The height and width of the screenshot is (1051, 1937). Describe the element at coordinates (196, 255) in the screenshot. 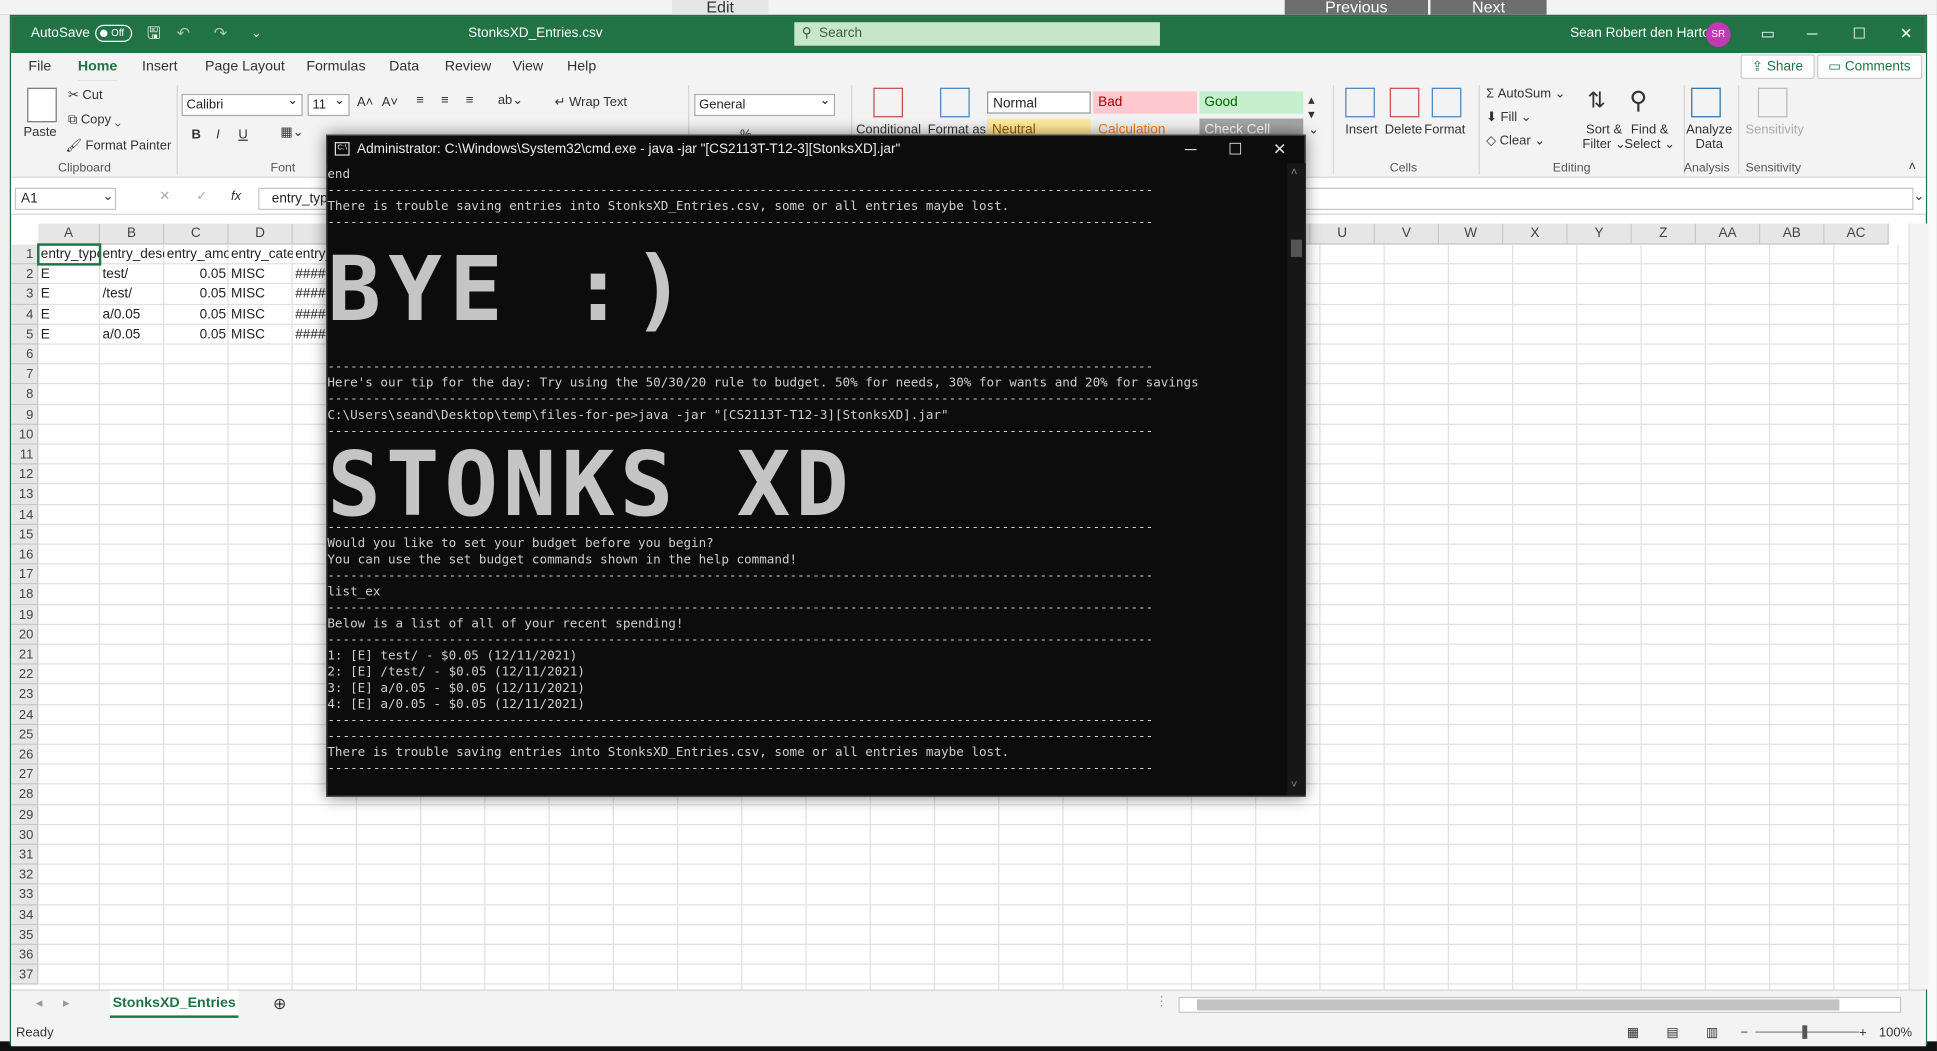

I see `cell-c1: entry_amount` at that location.